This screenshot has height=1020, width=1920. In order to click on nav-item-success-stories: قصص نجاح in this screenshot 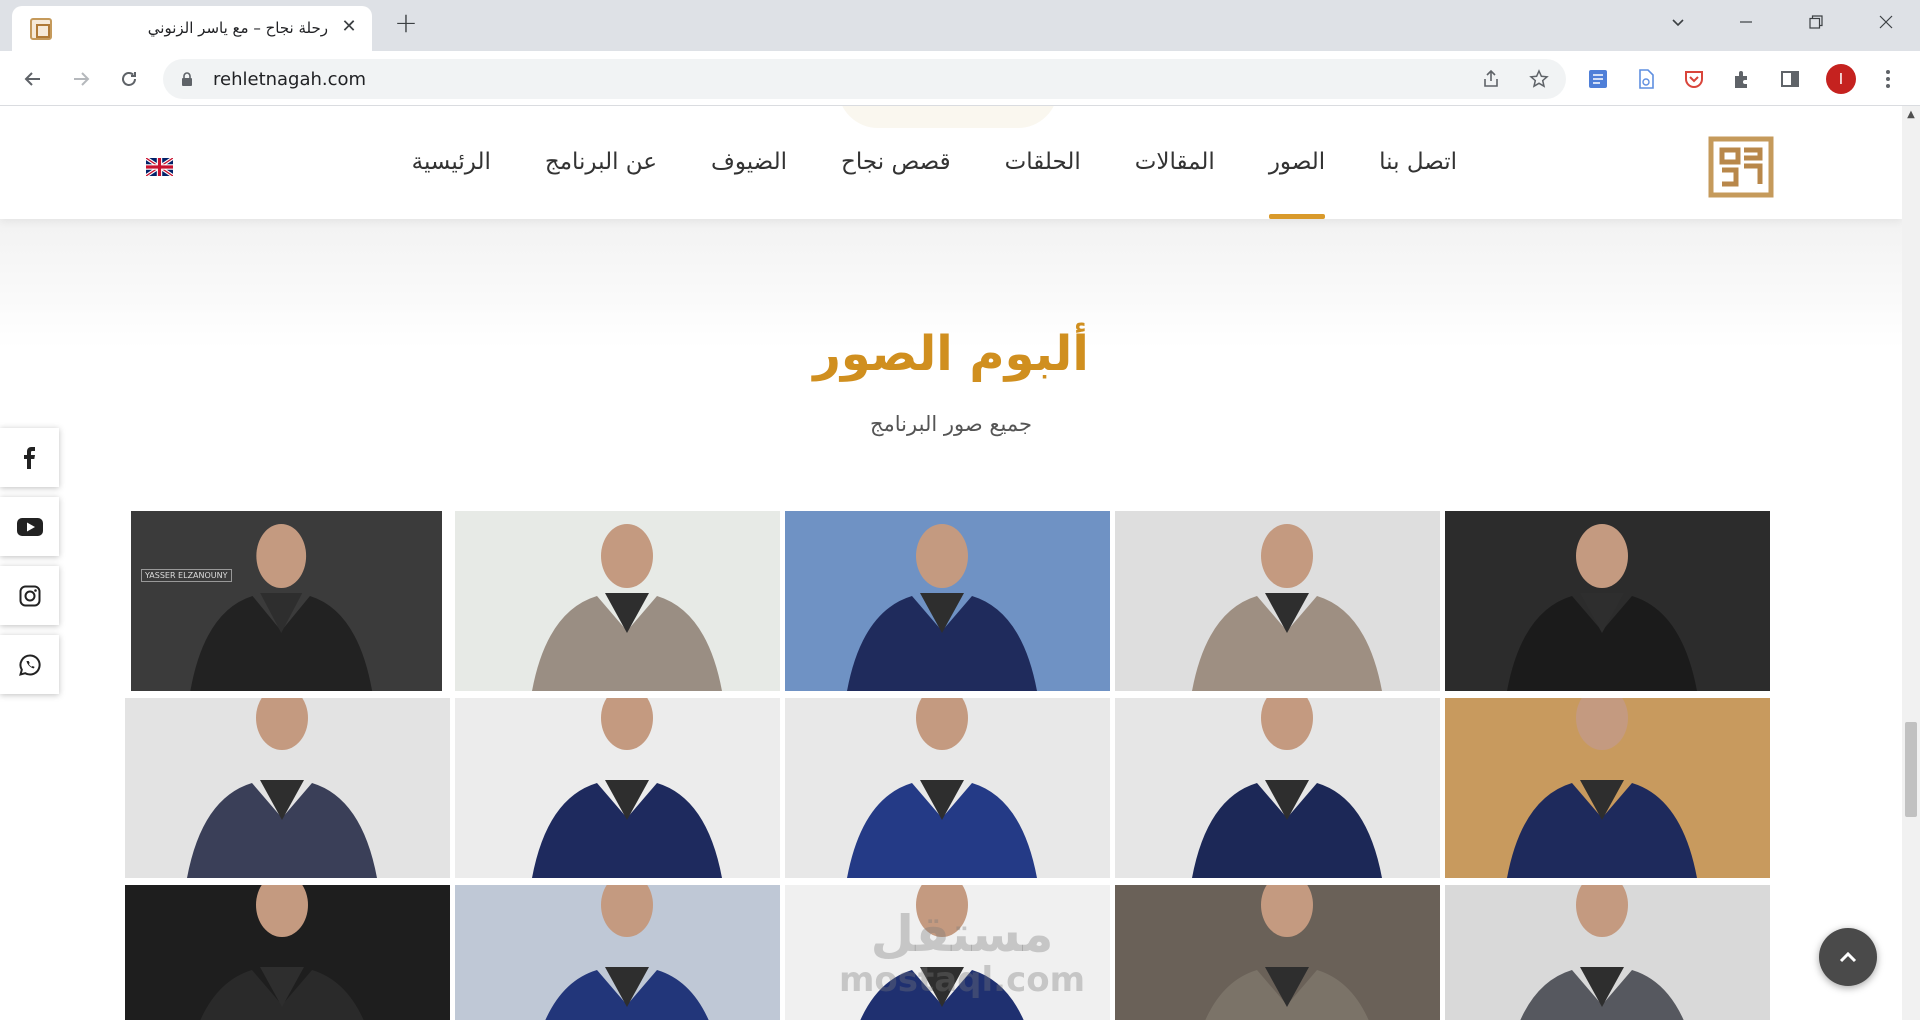, I will do `click(896, 162)`.